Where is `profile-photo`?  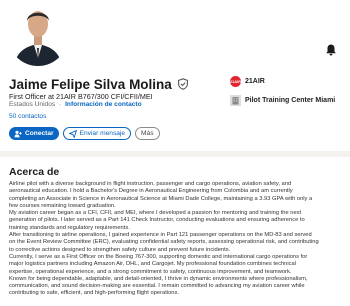 profile-photo is located at coordinates (38, 33).